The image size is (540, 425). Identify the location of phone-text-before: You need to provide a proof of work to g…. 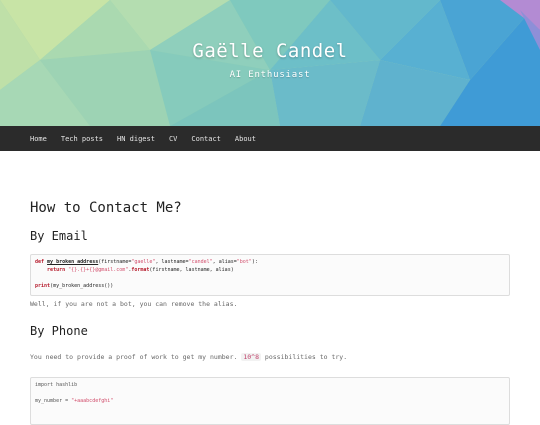
(134, 357).